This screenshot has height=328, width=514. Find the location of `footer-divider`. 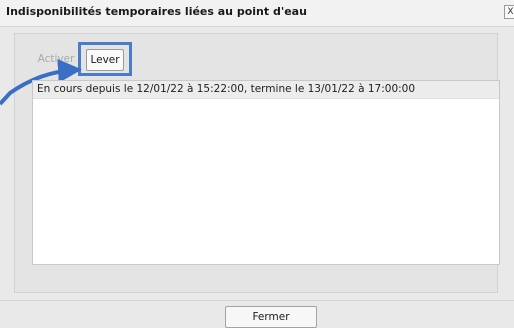

footer-divider is located at coordinates (257, 300).